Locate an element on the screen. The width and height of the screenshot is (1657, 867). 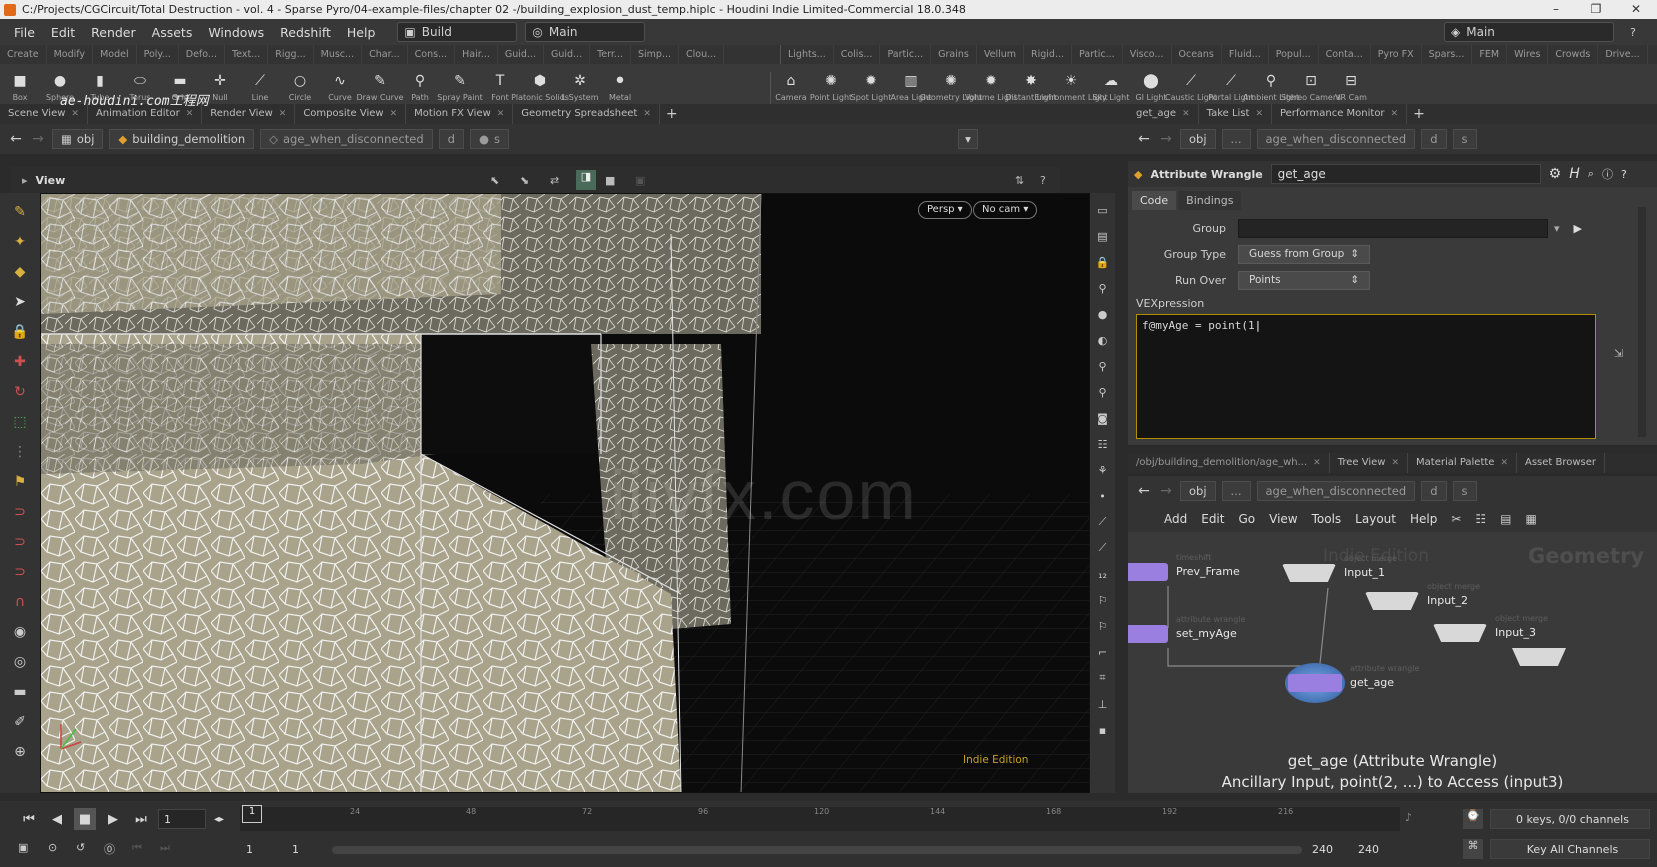
path-d: d is located at coordinates (451, 139).